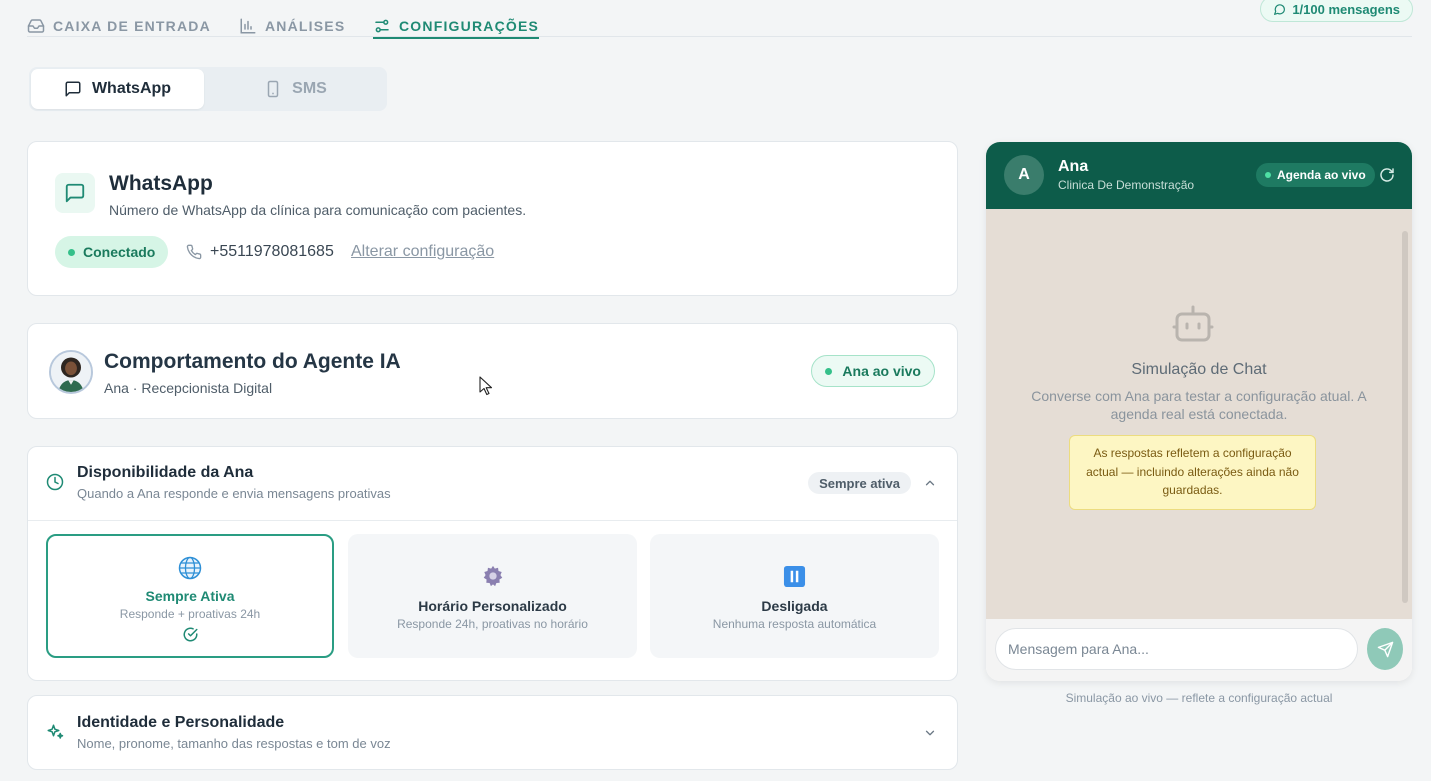  What do you see at coordinates (794, 624) in the screenshot?
I see `option-subtitle: Nenhuma resposta automática` at bounding box center [794, 624].